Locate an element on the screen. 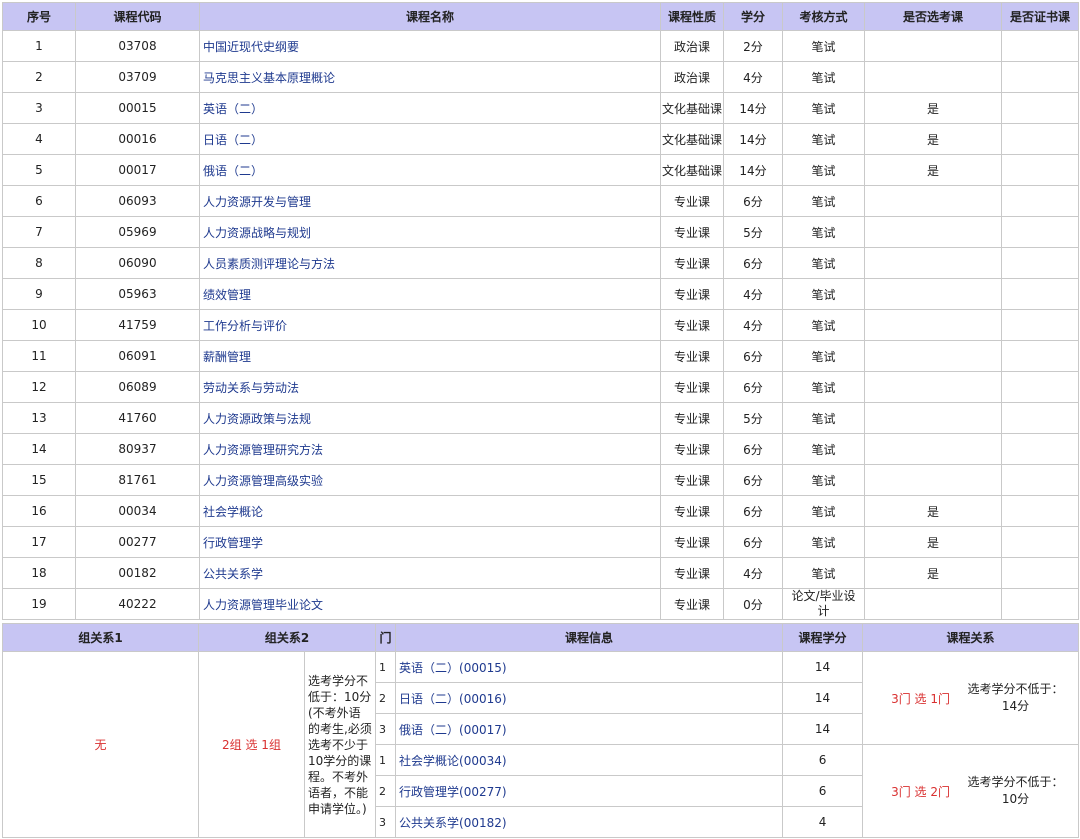 This screenshot has width=1080, height=839. header-code: 课程代码 is located at coordinates (137, 16).